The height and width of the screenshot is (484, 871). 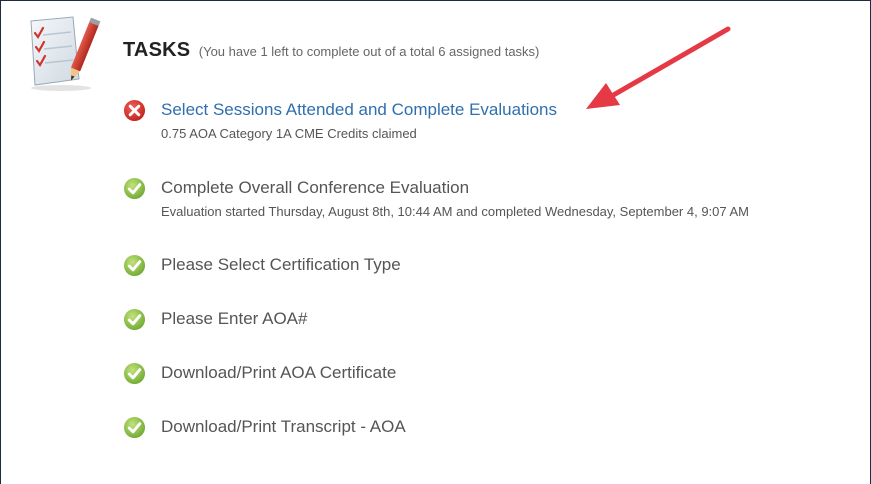 I want to click on task-item-certification-type: Please Select Certification Type, so click(x=493, y=265).